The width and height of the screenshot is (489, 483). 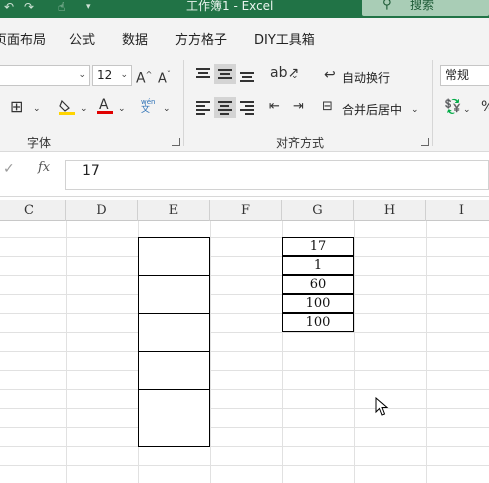 What do you see at coordinates (247, 108) in the screenshot?
I see `align-right-icon` at bounding box center [247, 108].